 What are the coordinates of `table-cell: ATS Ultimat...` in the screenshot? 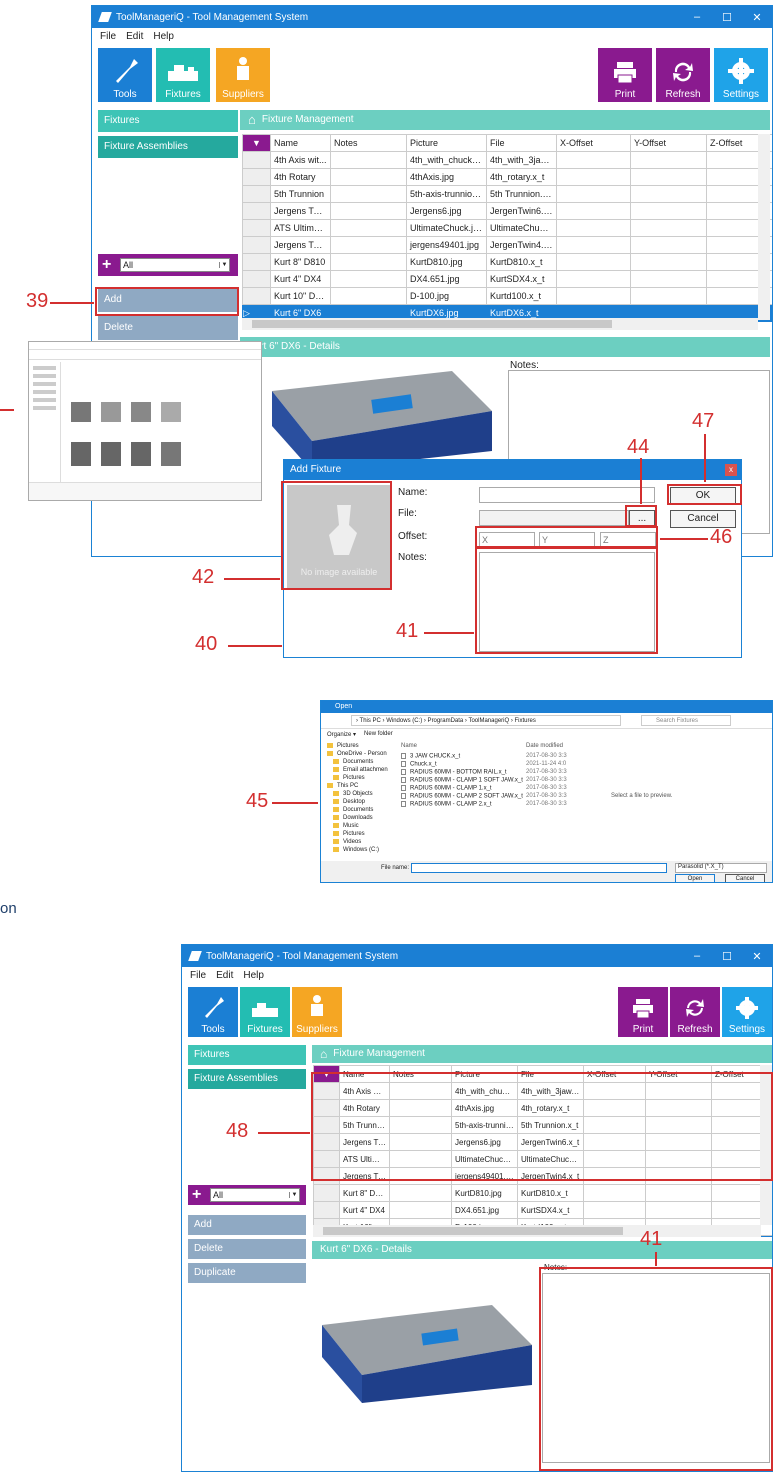 It's located at (300, 228).